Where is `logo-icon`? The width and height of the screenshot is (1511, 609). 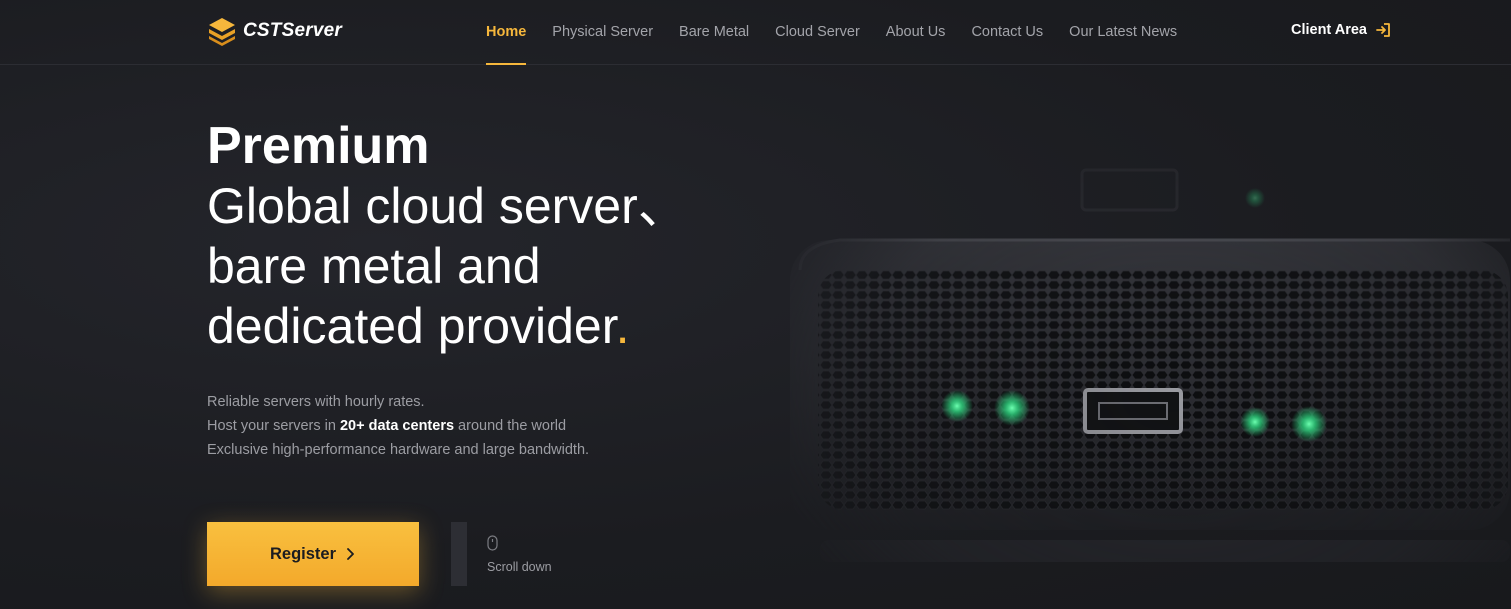
logo-icon is located at coordinates (222, 32).